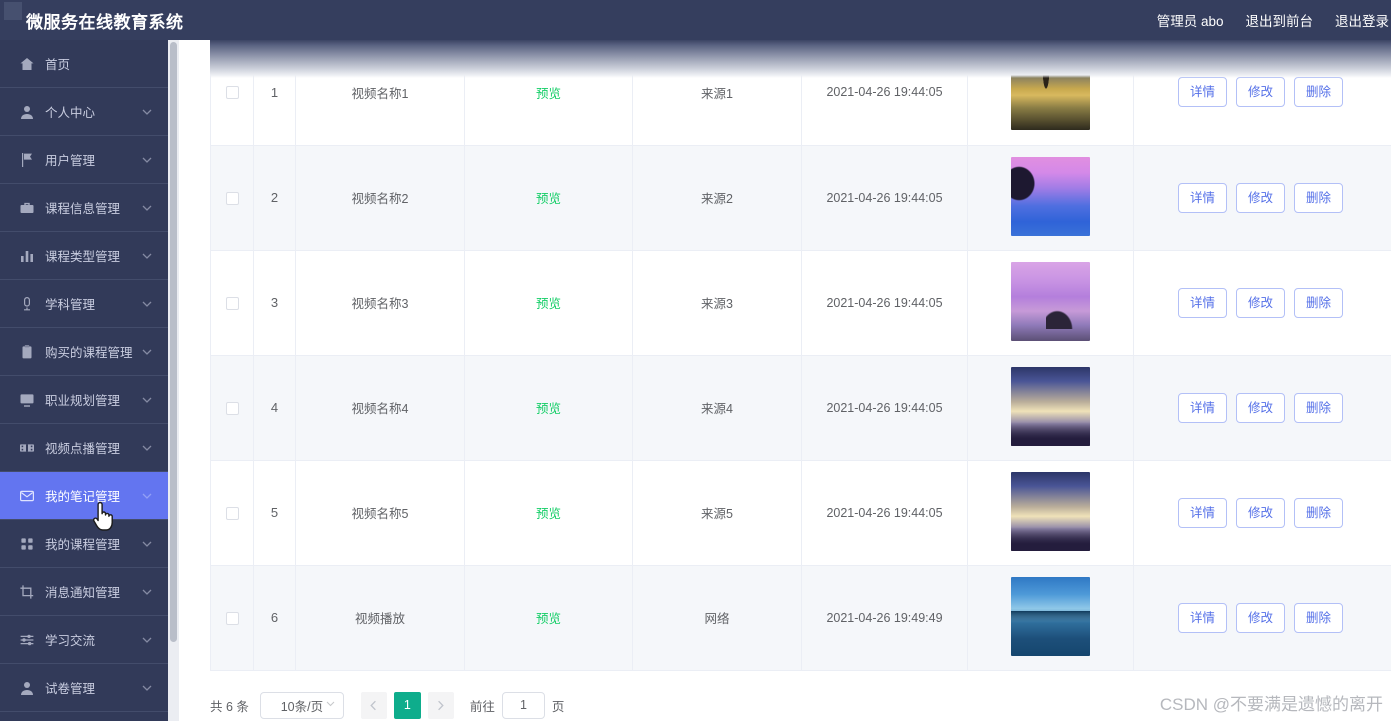 Image resolution: width=1391 pixels, height=721 pixels. What do you see at coordinates (1363, 20) in the screenshot?
I see `logout: 退出登录` at bounding box center [1363, 20].